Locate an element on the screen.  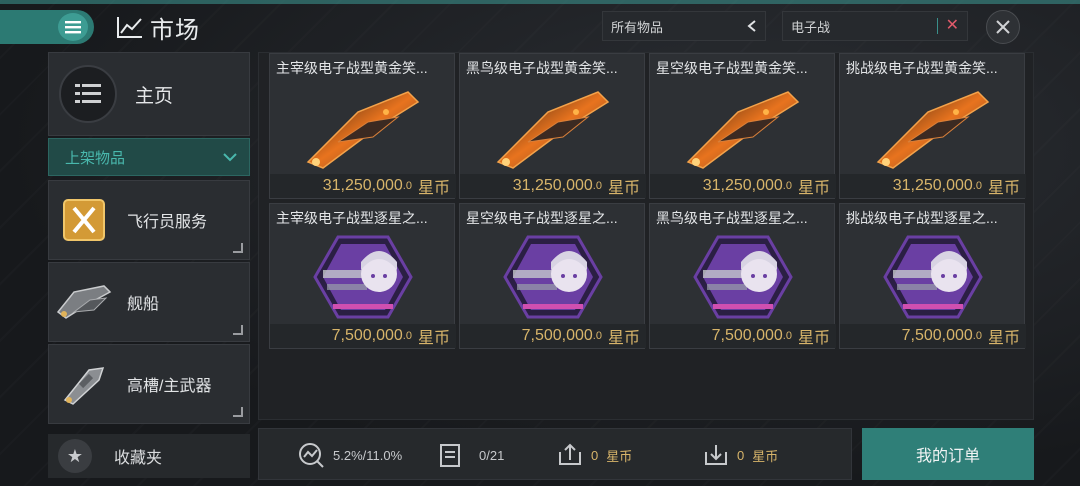
high-slot-weapon-icon is located at coordinates (84, 384).